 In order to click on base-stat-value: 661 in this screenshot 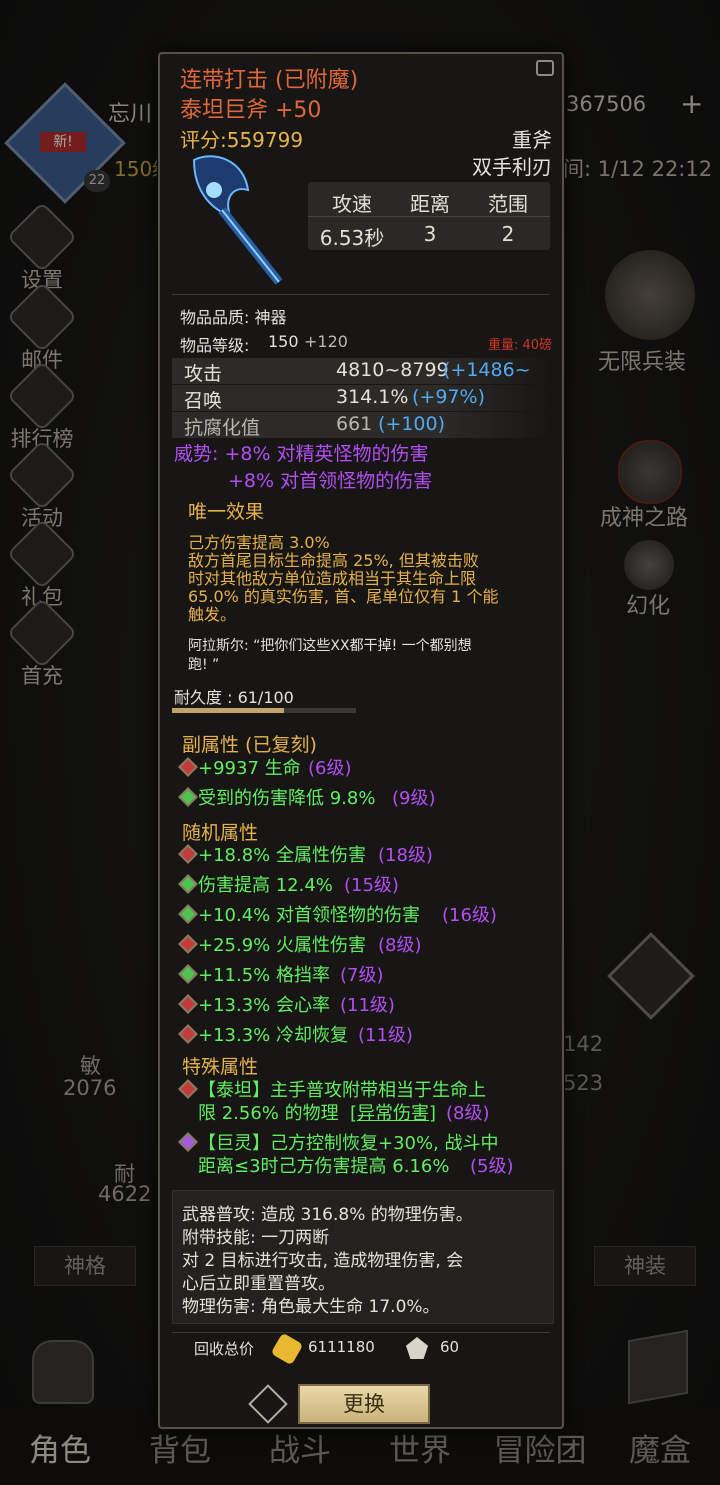, I will do `click(354, 424)`.